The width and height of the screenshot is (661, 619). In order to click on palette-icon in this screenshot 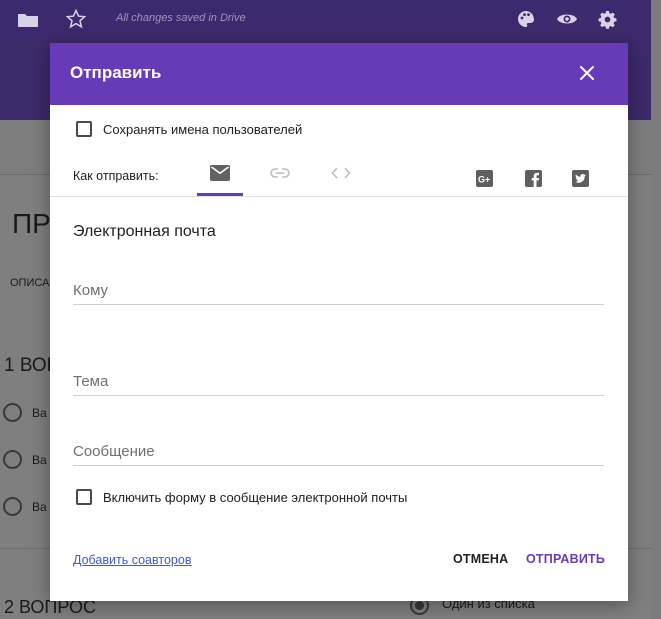, I will do `click(526, 19)`.